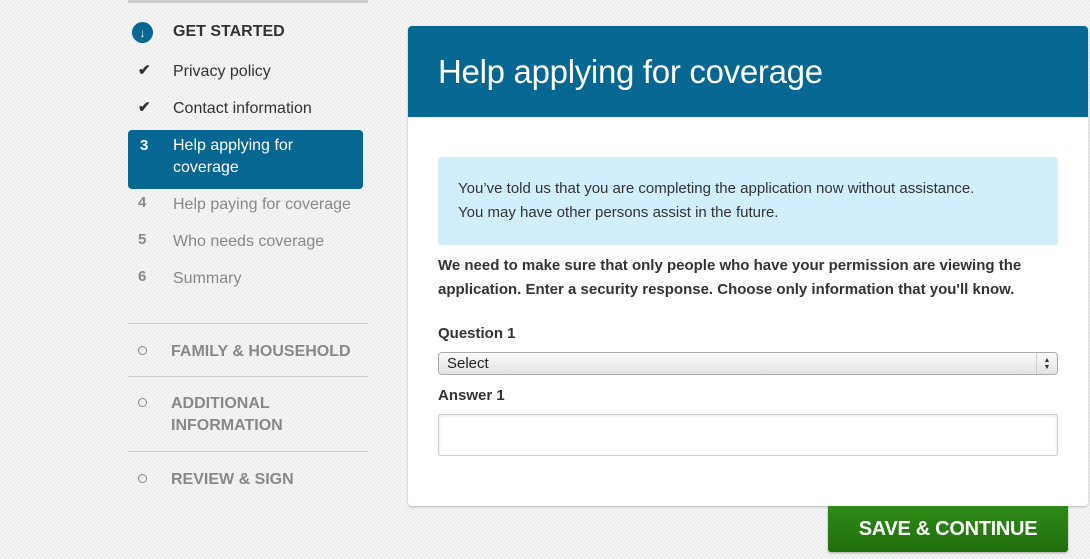 Image resolution: width=1090 pixels, height=559 pixels. I want to click on step-label: Privacy policy, so click(222, 71).